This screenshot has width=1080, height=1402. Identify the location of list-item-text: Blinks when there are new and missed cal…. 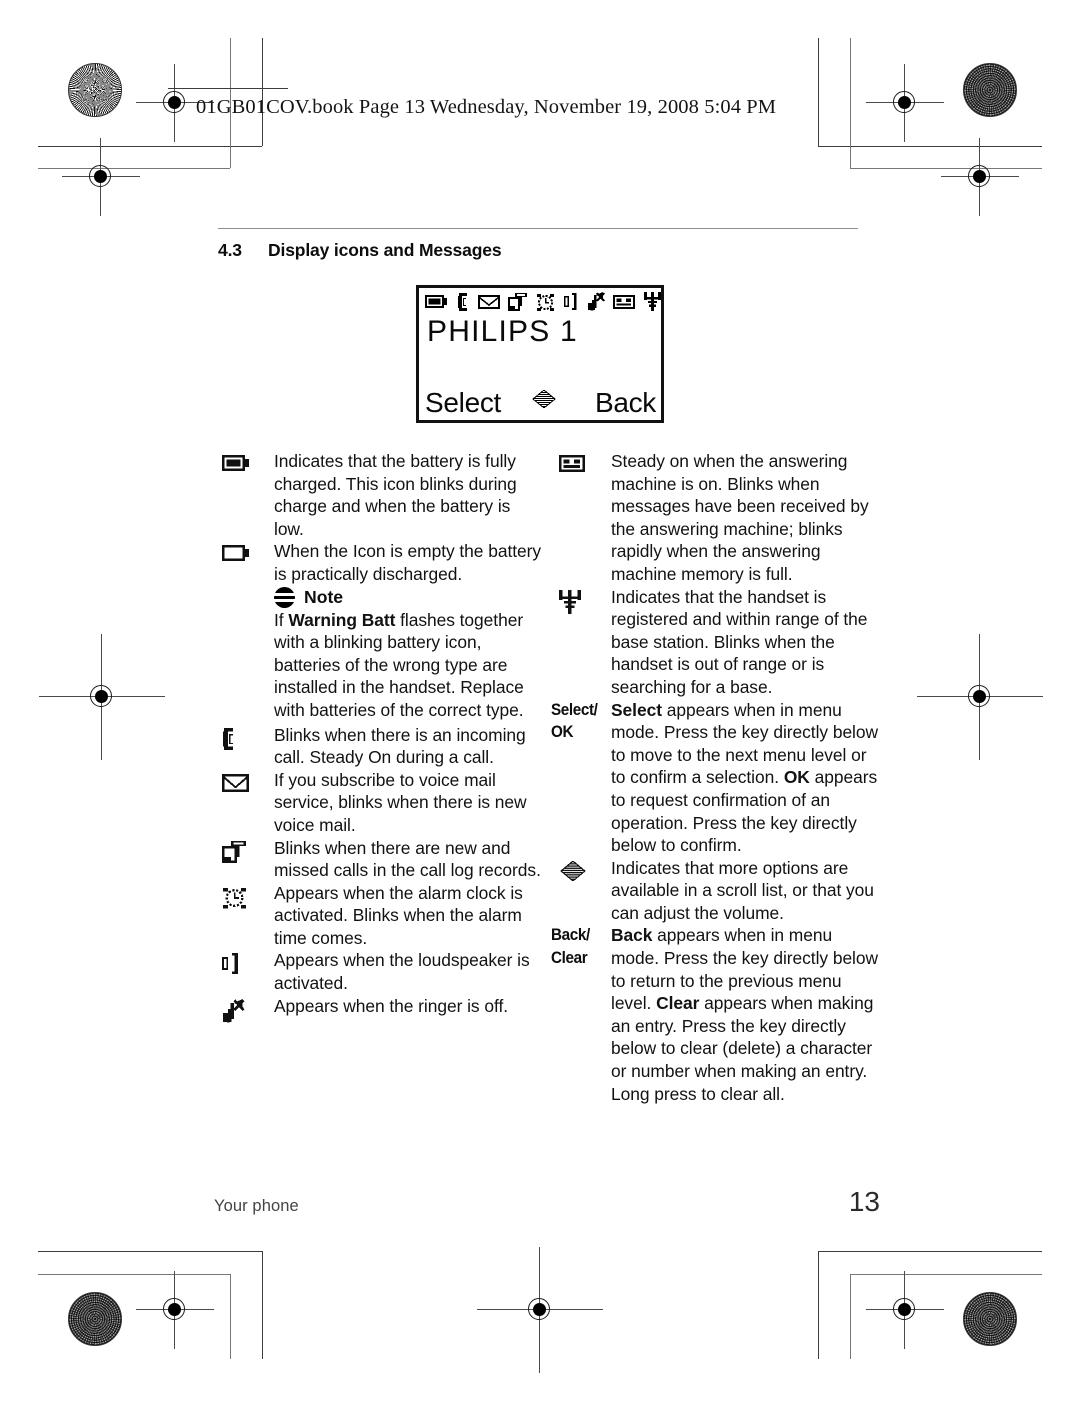
(407, 859).